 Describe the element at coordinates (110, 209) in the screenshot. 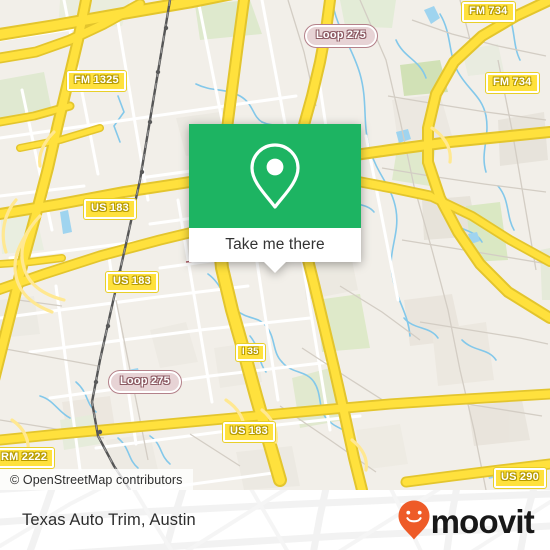

I see `road-shield-us183-upper: US 183` at that location.